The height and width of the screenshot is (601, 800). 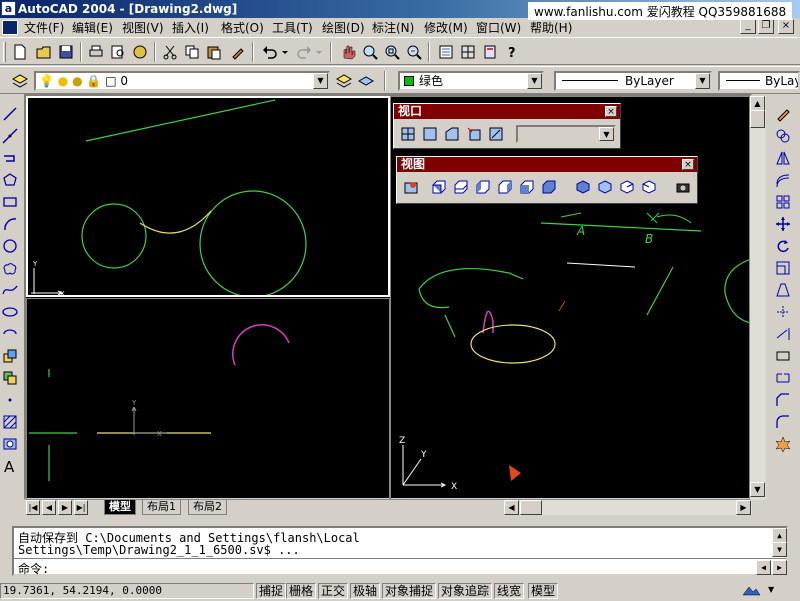 What do you see at coordinates (190, 27) in the screenshot?
I see `menu-insert: 插入(I)` at bounding box center [190, 27].